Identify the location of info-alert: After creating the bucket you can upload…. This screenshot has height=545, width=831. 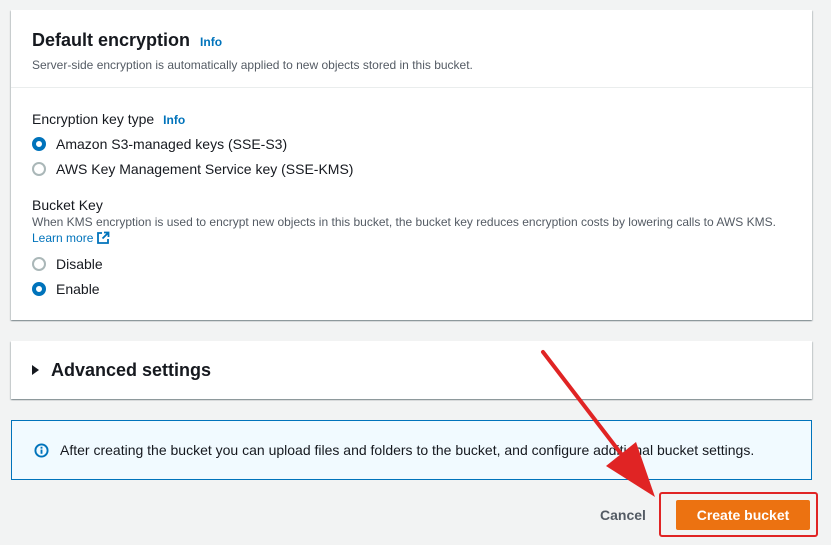
(411, 450).